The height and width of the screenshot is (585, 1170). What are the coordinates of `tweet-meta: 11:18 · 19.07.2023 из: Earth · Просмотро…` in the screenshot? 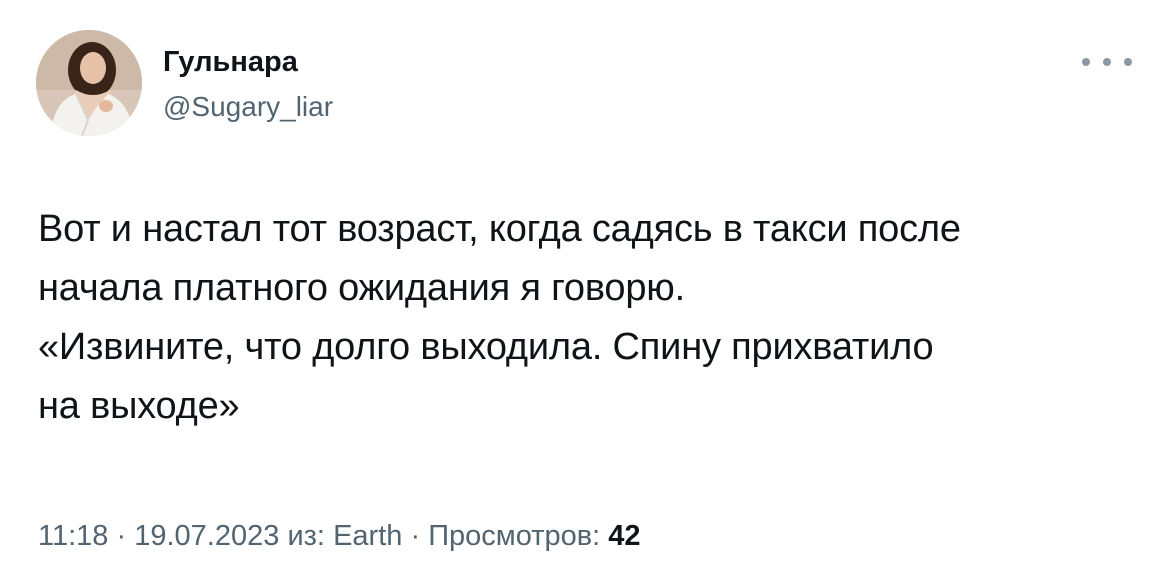 It's located at (339, 536).